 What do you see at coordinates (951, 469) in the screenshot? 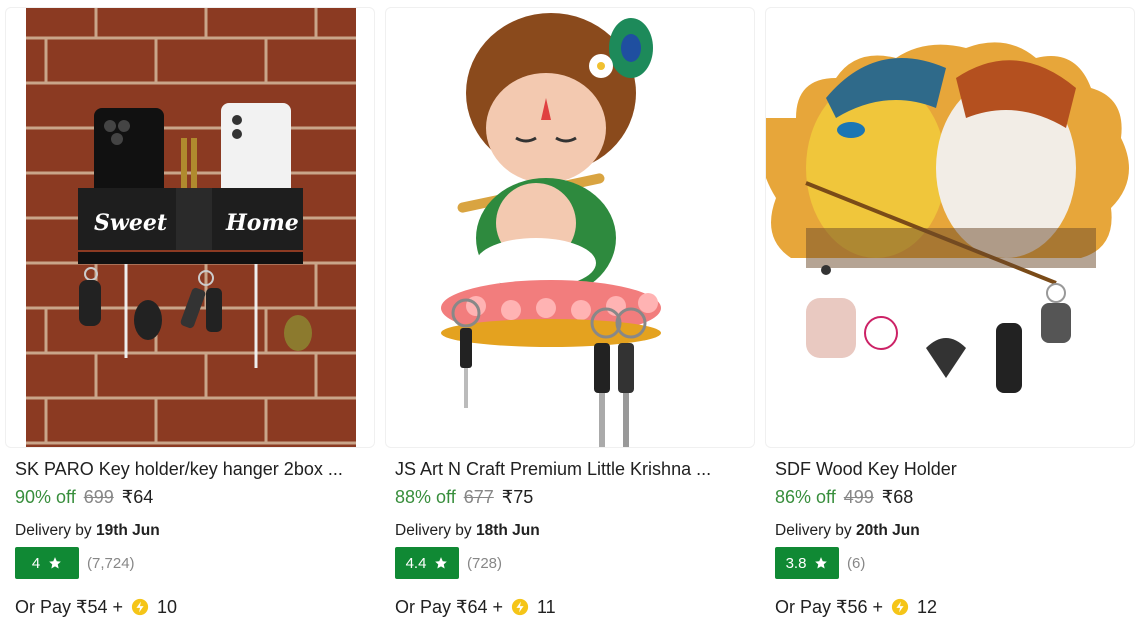
I see `product-title: SDF Wood Key Holder` at bounding box center [951, 469].